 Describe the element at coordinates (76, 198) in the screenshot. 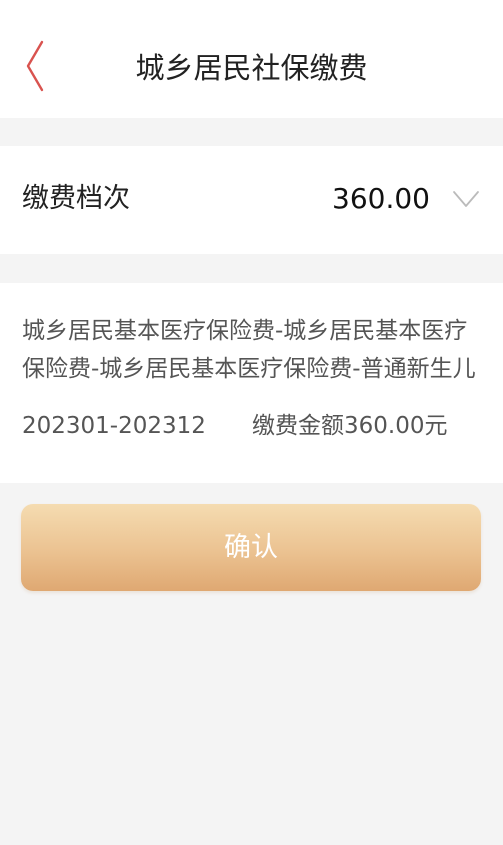

I see `payment-tier-label: 缴费档次` at that location.